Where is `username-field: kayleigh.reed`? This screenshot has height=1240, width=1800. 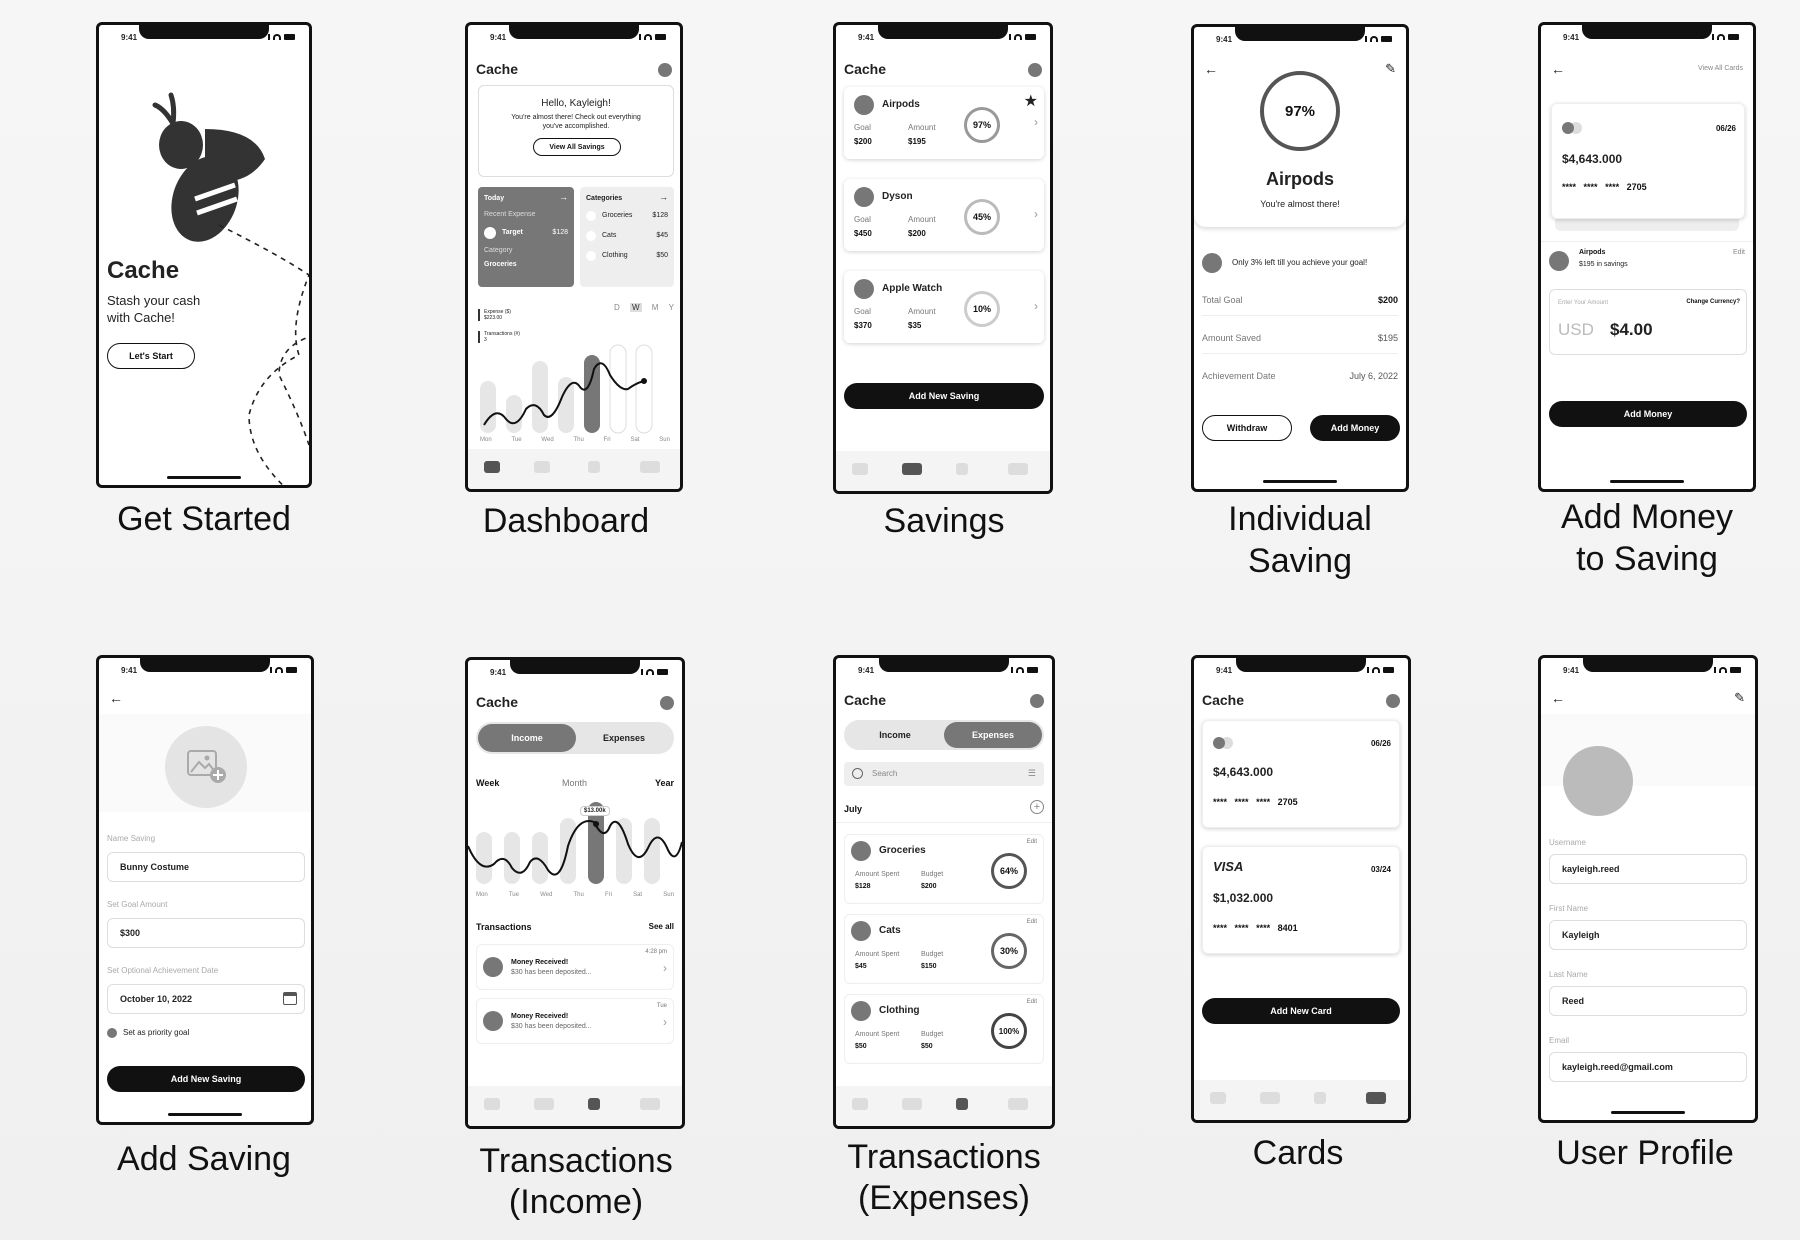
username-field: kayleigh.reed is located at coordinates (1648, 869).